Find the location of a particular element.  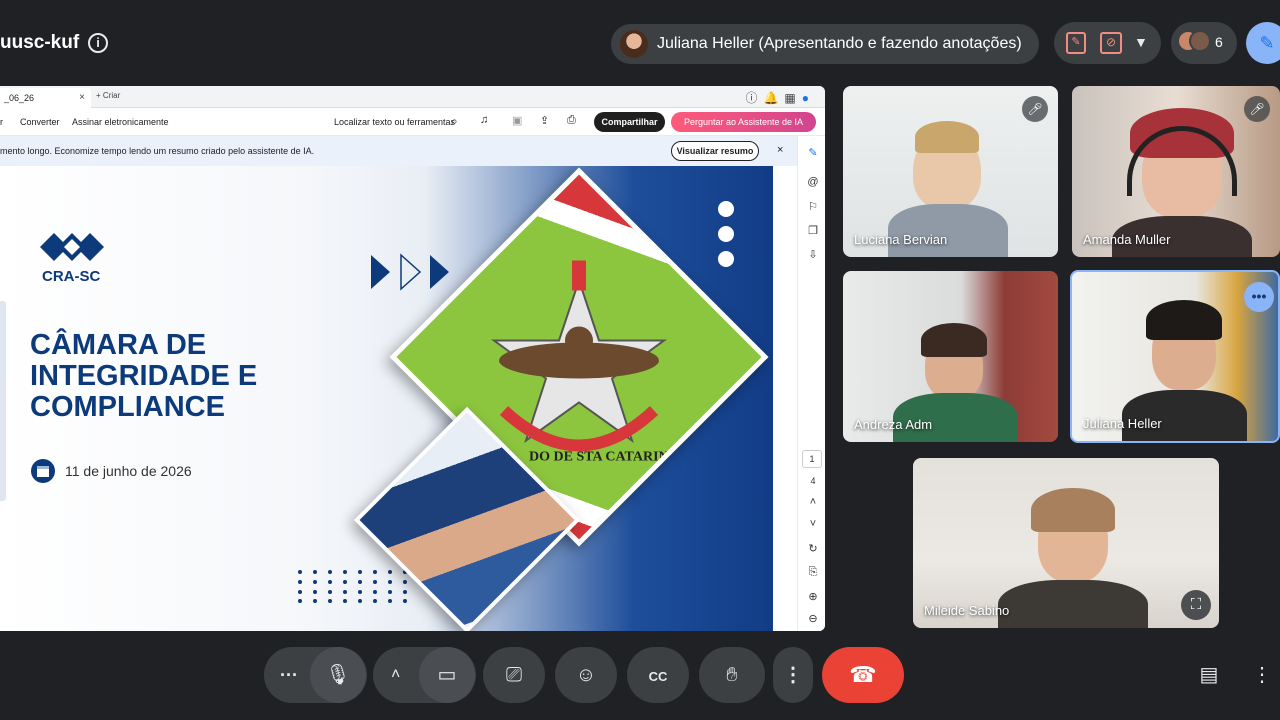

cra-sc-logo-icon is located at coordinates (72, 247).